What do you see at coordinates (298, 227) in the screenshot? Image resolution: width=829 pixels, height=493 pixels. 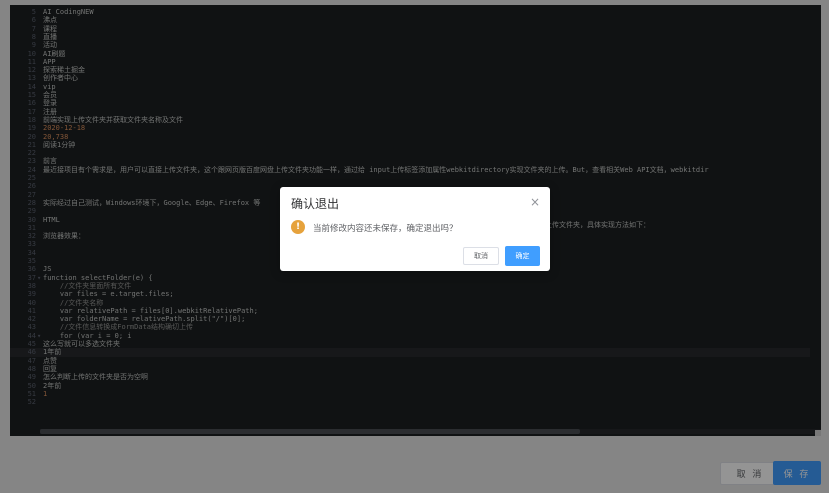 I see `warning-icon: !` at bounding box center [298, 227].